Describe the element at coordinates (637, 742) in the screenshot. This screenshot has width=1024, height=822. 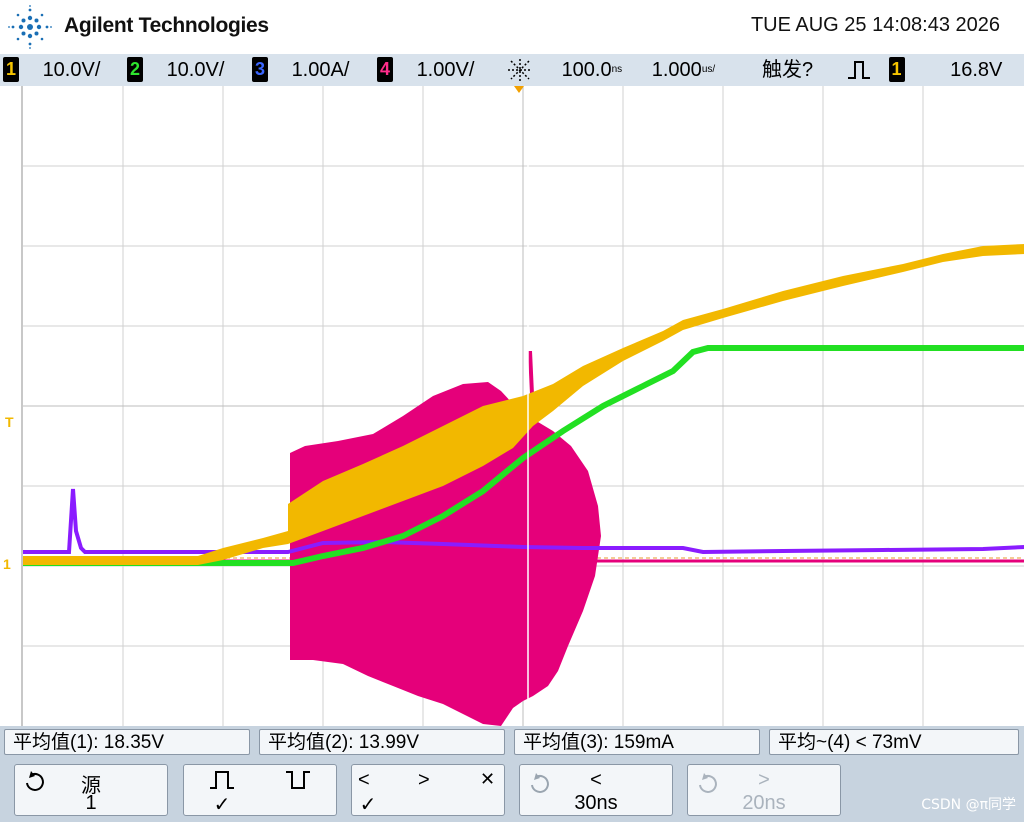
I see `measurement-ch3-average: 平均值(3): 159mA` at that location.